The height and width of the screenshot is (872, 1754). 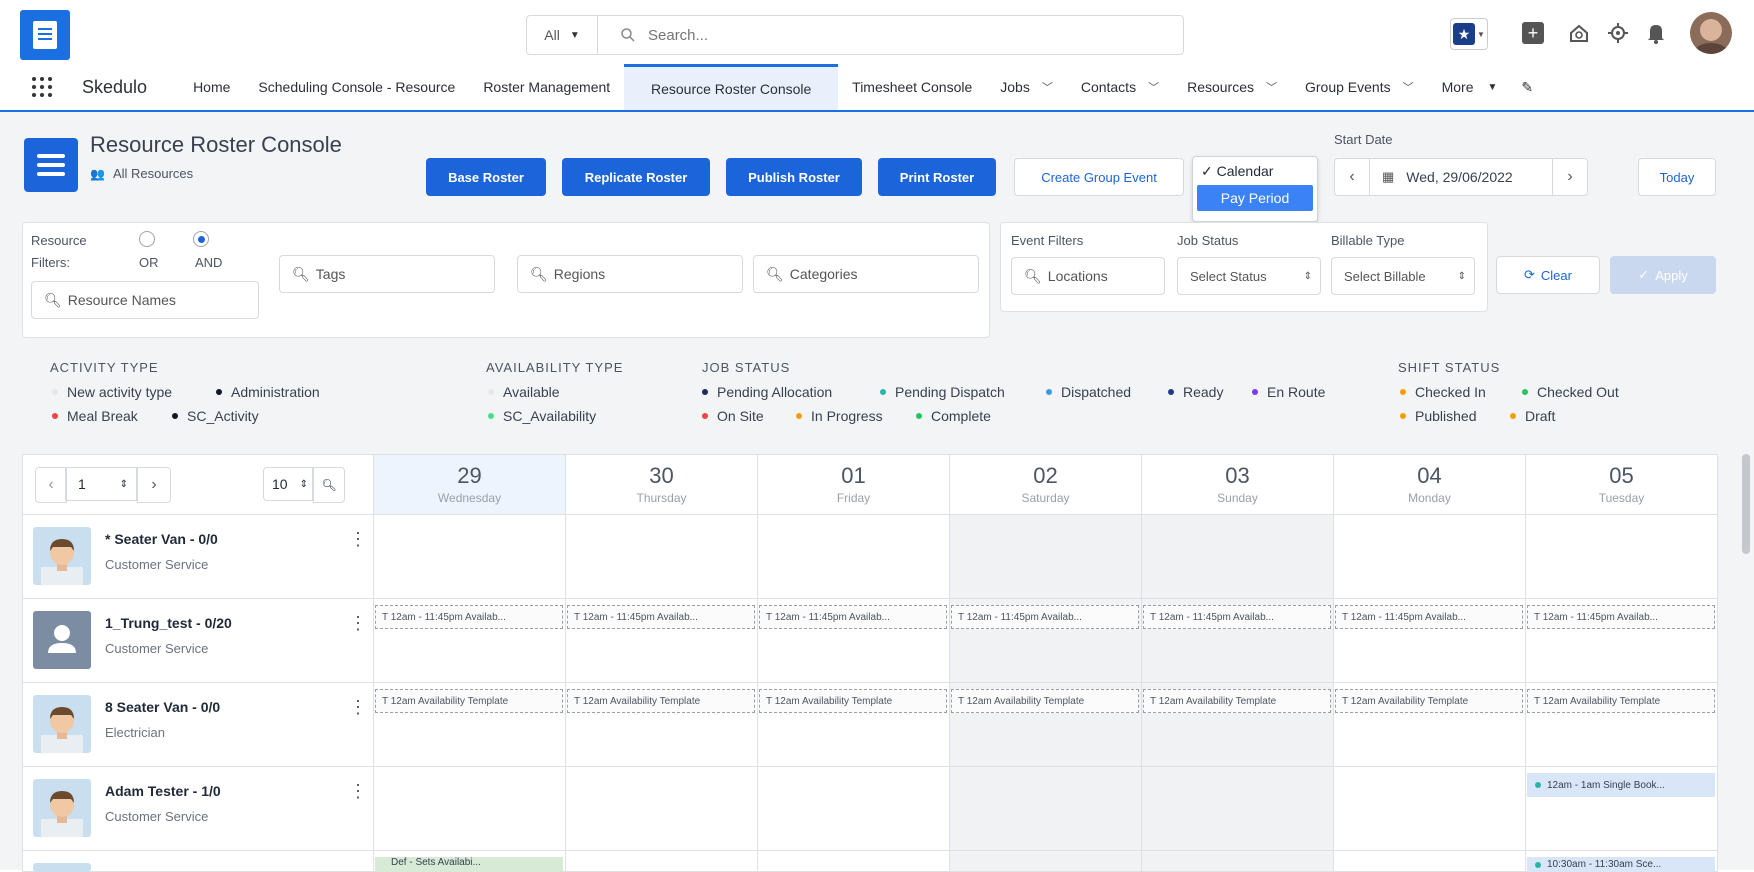 What do you see at coordinates (853, 484) in the screenshot?
I see `day-header-2: 01 Friday` at bounding box center [853, 484].